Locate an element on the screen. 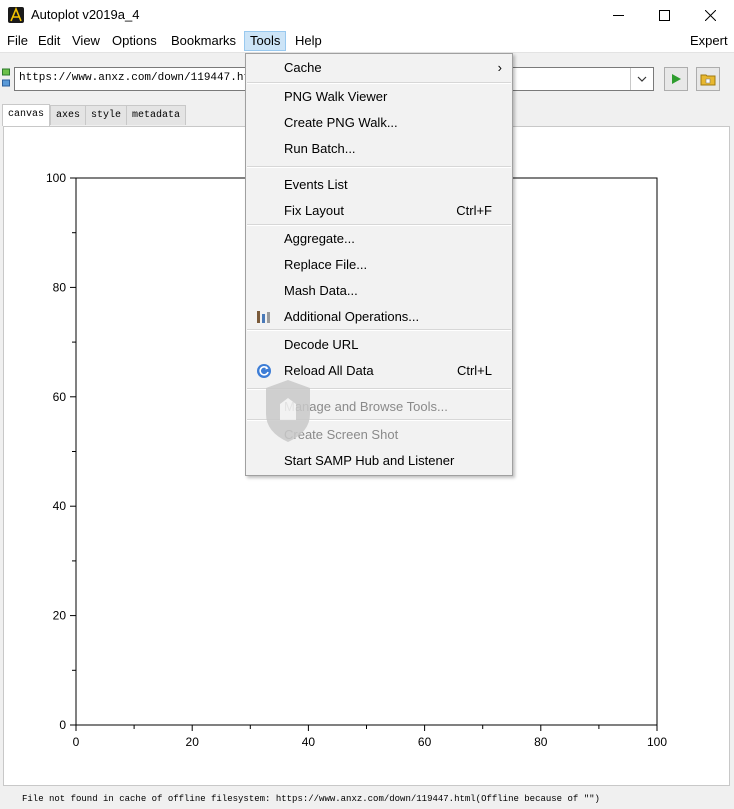 This screenshot has width=734, height=809. y-tick-label: 20 is located at coordinates (60, 616).